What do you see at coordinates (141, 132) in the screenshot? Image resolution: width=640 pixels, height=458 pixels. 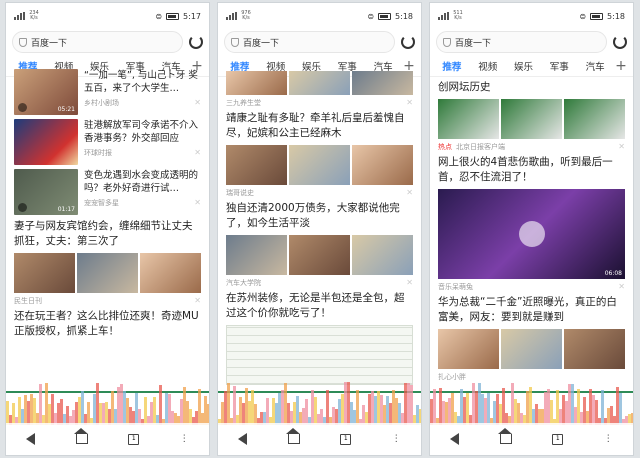 I see `news-title: 驻港解放军司令承诺不介入香港事务？外交部回应` at bounding box center [141, 132].